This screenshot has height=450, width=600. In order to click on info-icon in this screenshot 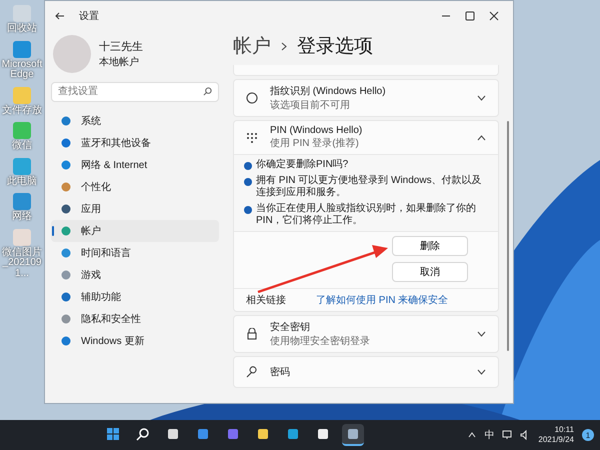, I will do `click(248, 210)`.